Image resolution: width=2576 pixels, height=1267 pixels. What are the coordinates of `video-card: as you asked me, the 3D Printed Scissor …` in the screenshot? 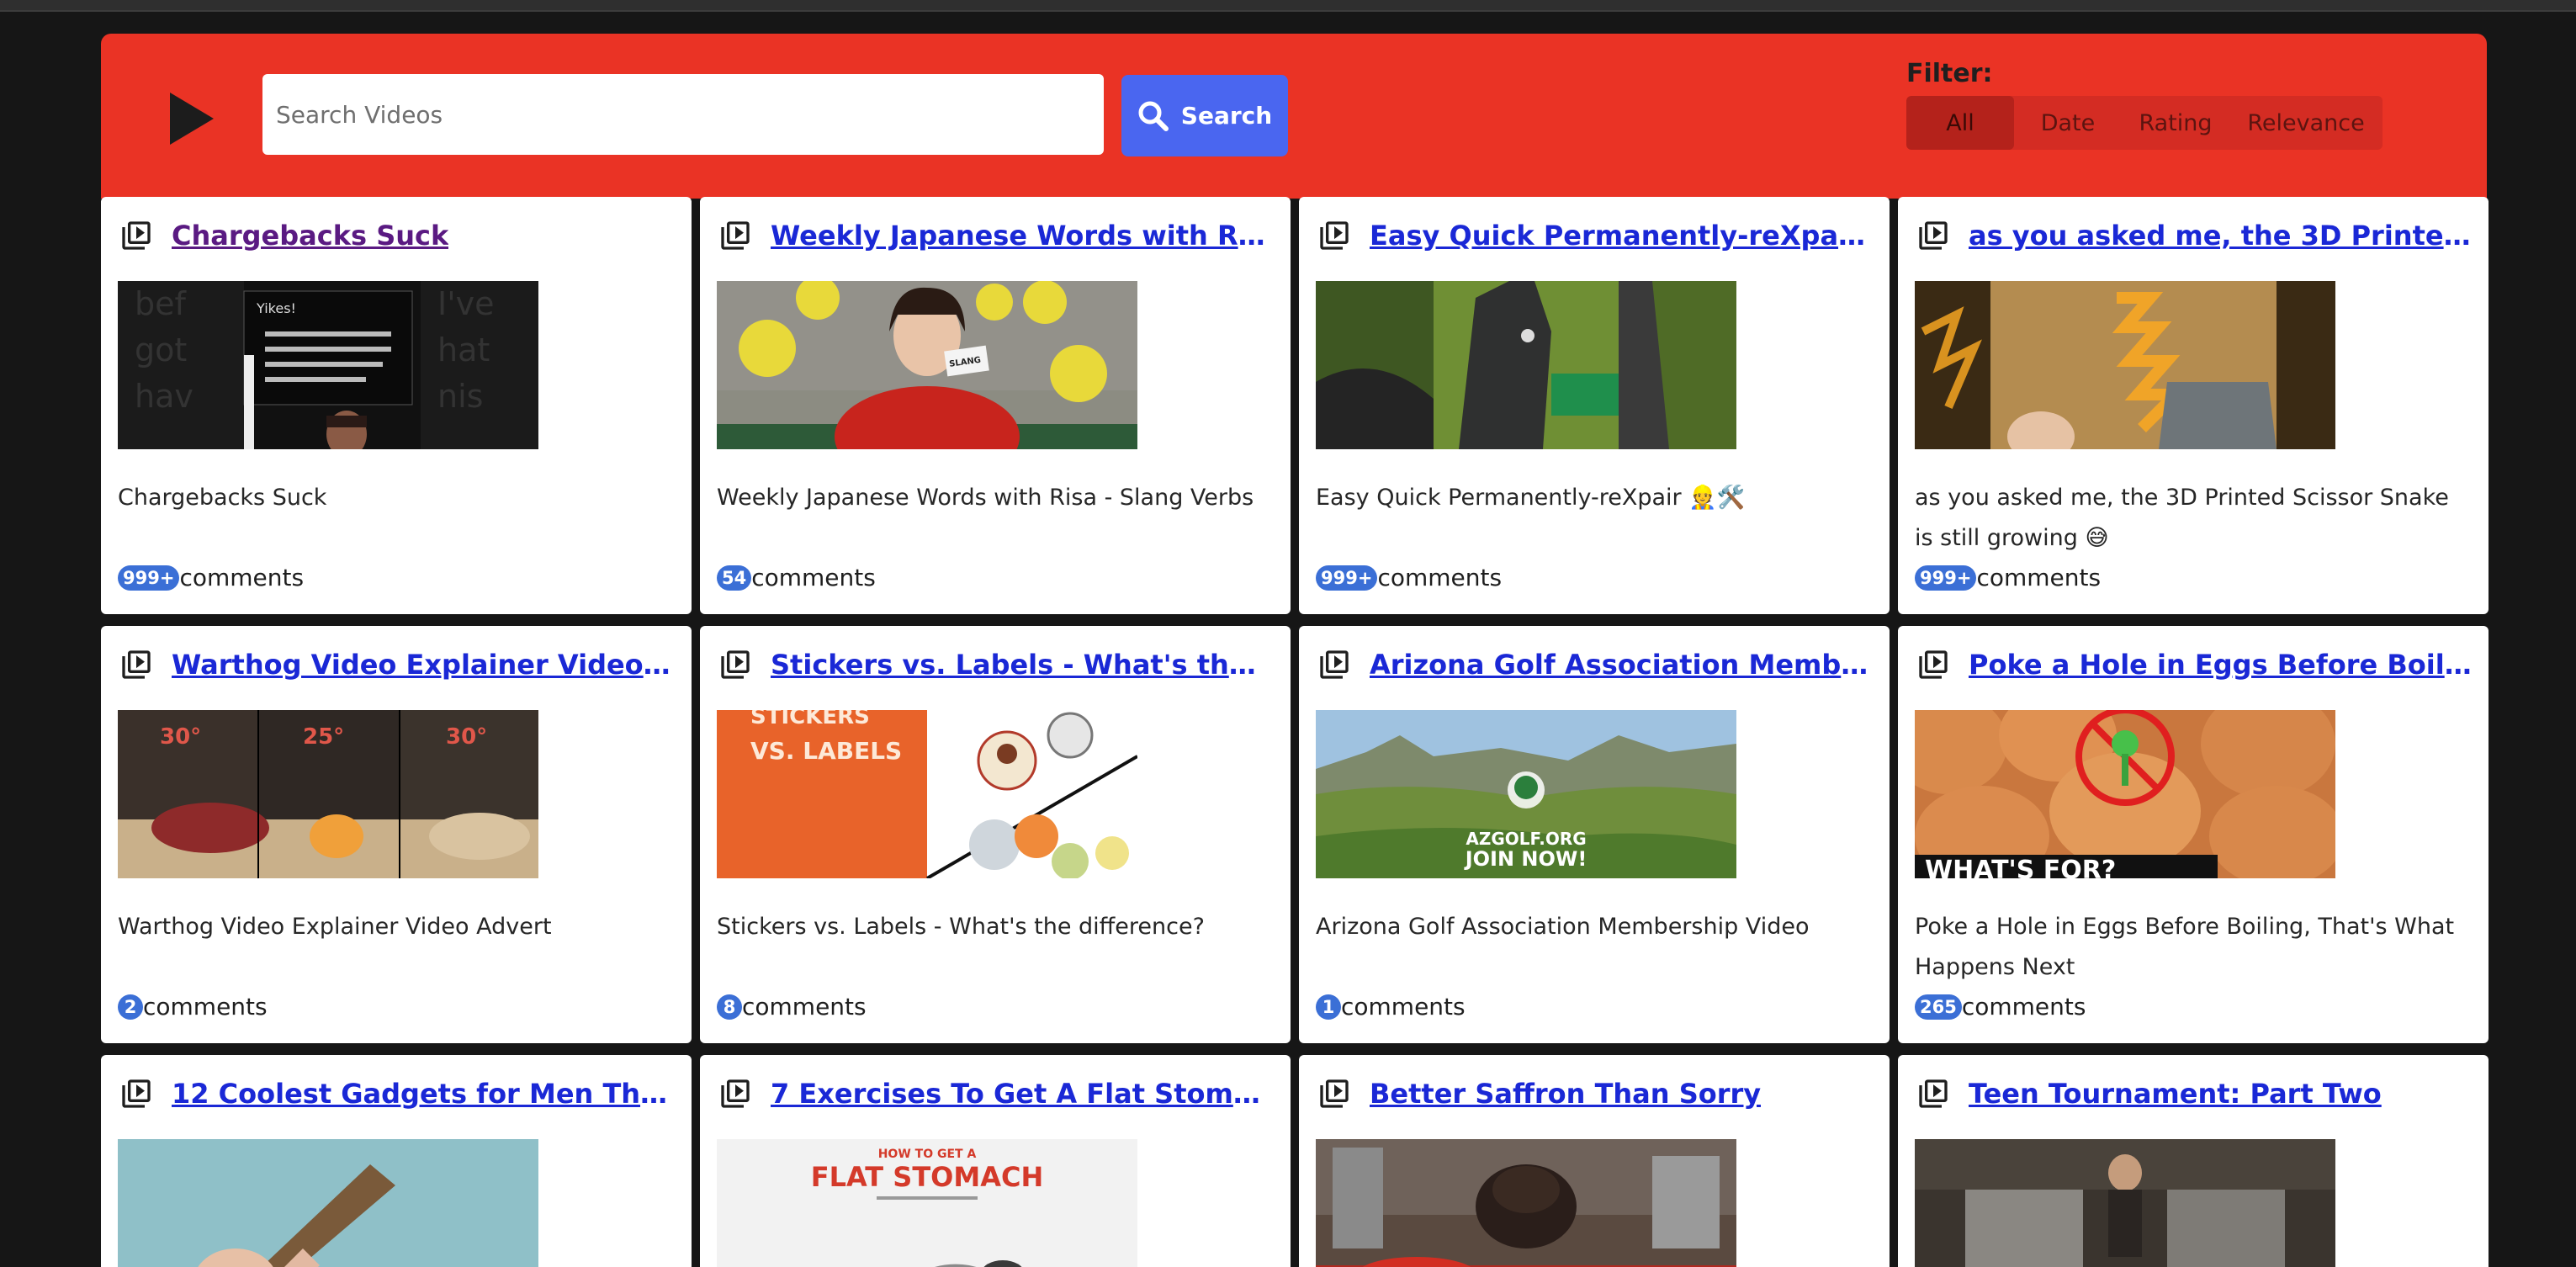 It's located at (2193, 406).